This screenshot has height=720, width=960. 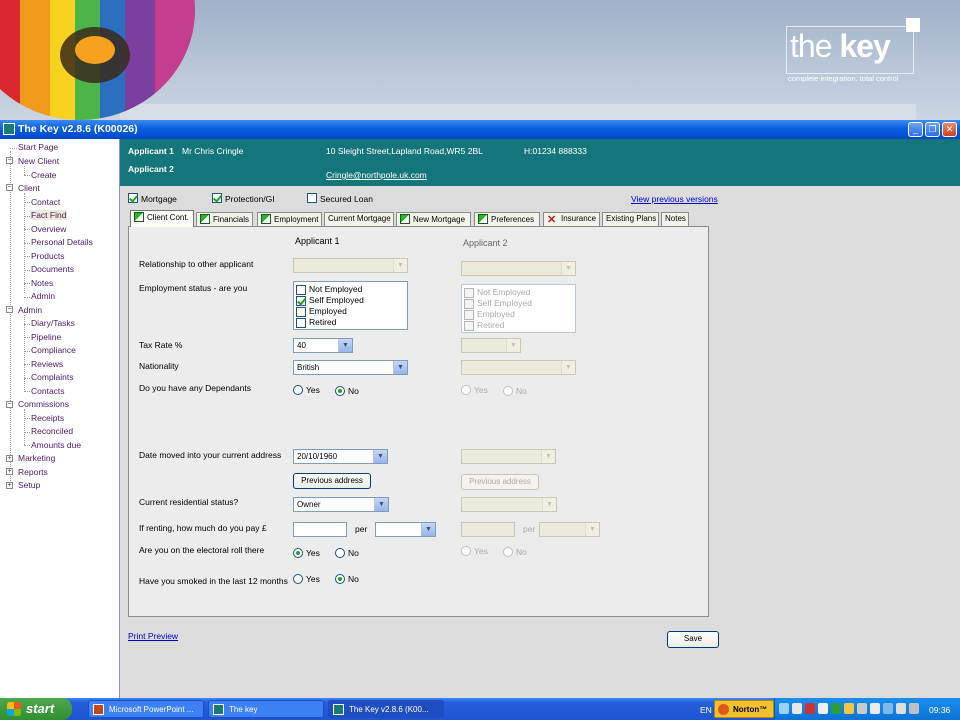 I want to click on nav-new-client: New Client, so click(x=38, y=161).